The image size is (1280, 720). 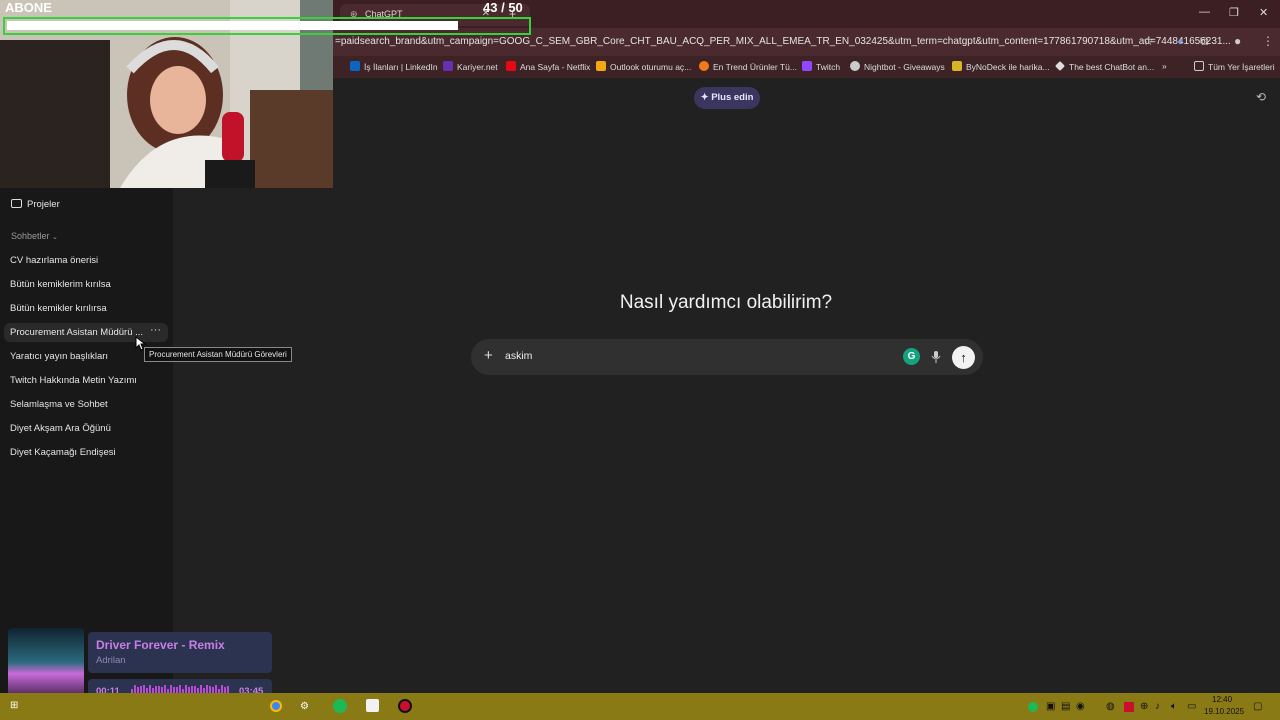 What do you see at coordinates (28, 7) in the screenshot?
I see `subscriber-goal-label: ABONE` at bounding box center [28, 7].